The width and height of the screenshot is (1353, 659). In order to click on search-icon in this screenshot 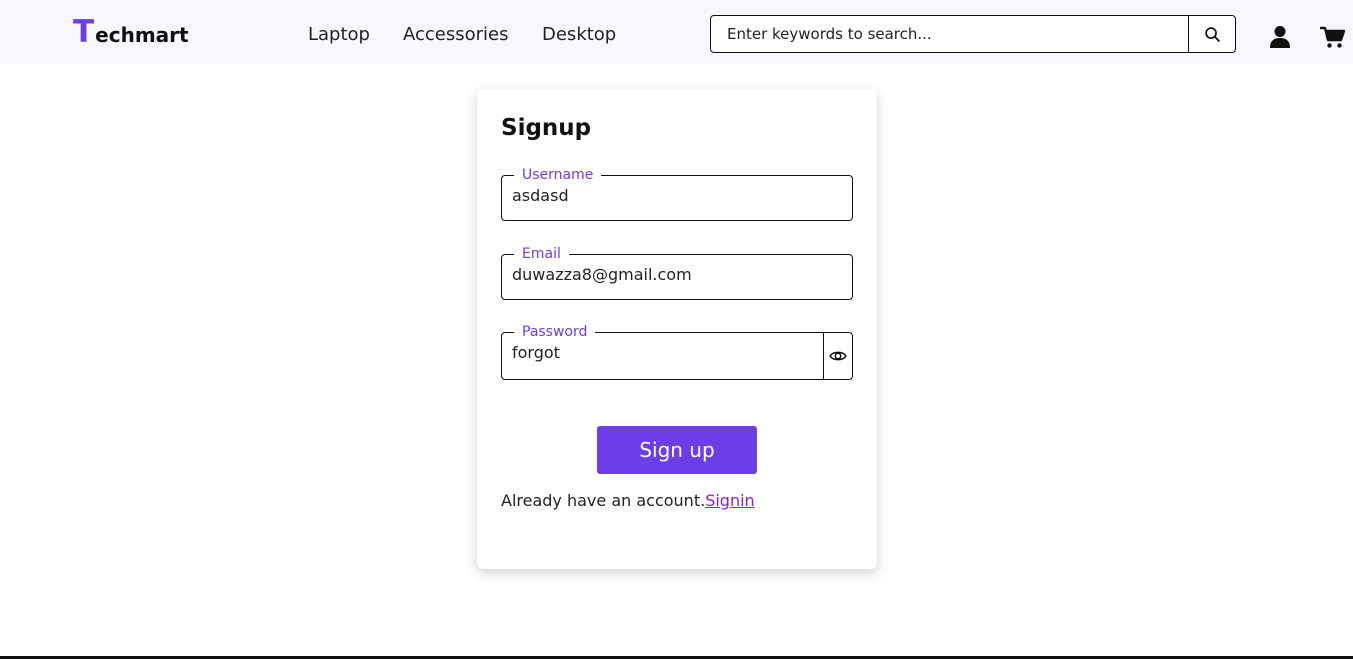, I will do `click(1212, 34)`.